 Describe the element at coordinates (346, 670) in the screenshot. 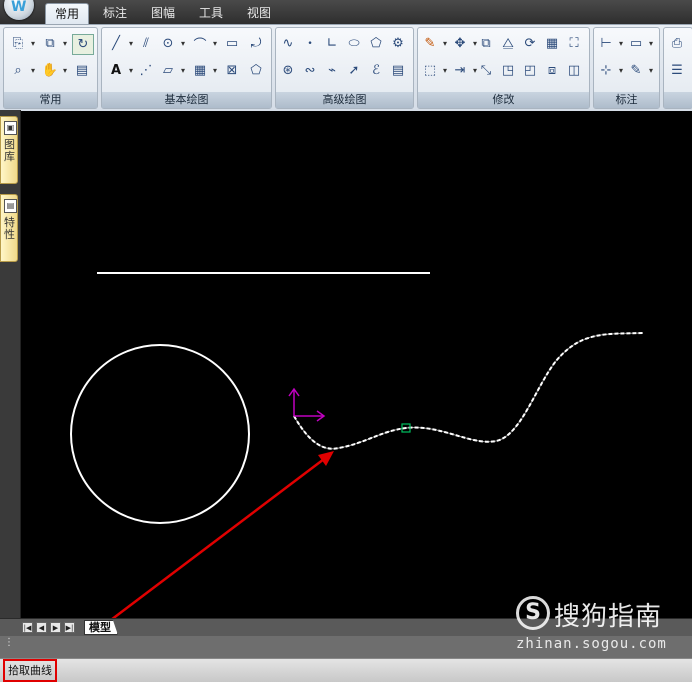

I see `status-bar` at that location.